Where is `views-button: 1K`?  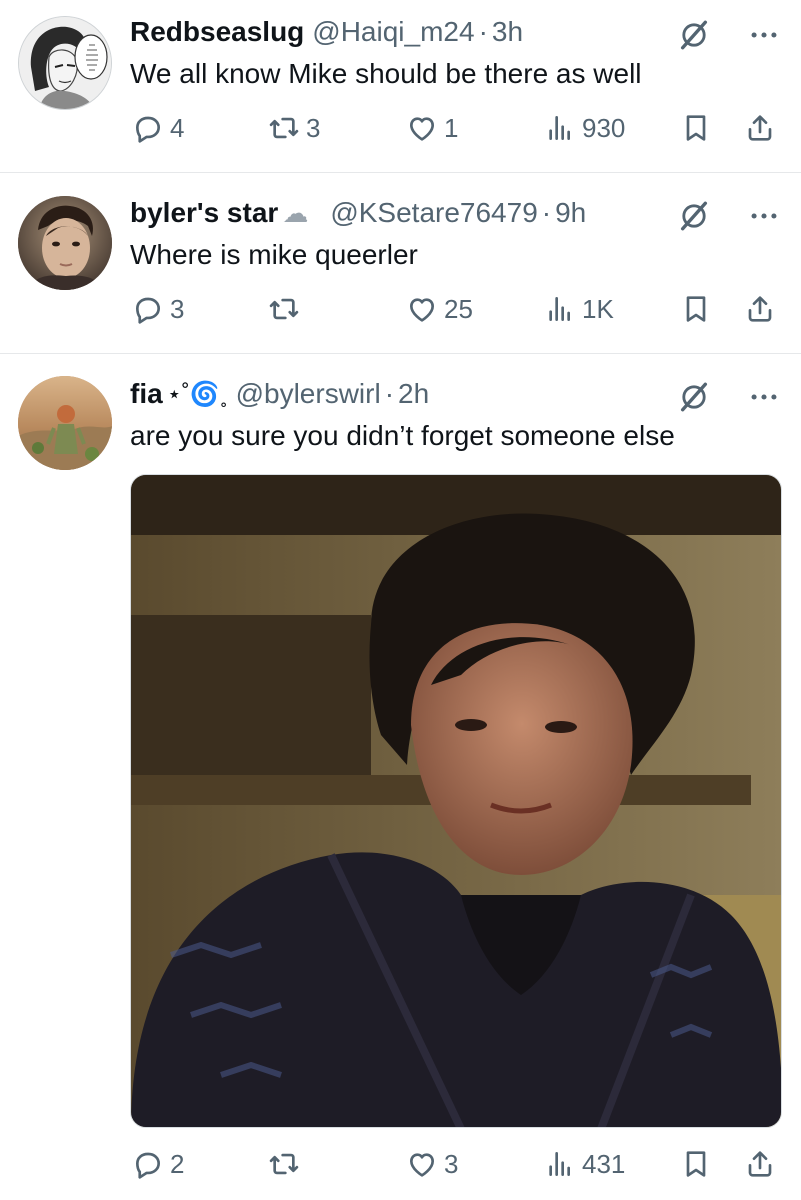
views-button: 1K is located at coordinates (579, 309).